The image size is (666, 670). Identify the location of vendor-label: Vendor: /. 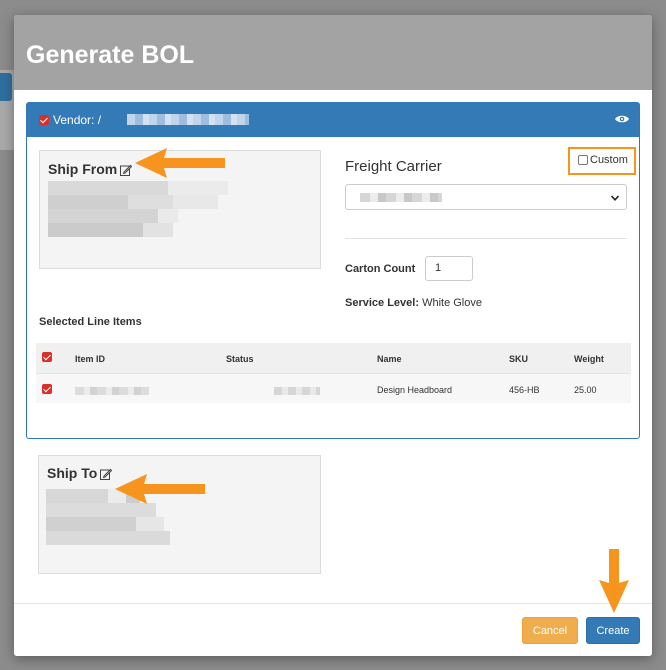
(77, 120).